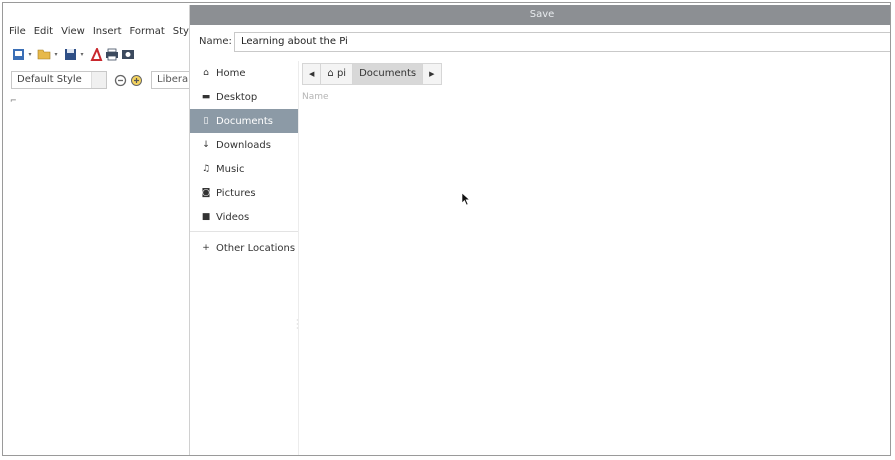 Image resolution: width=895 pixels, height=460 pixels. Describe the element at coordinates (206, 145) in the screenshot. I see `download-icon: ↓` at that location.